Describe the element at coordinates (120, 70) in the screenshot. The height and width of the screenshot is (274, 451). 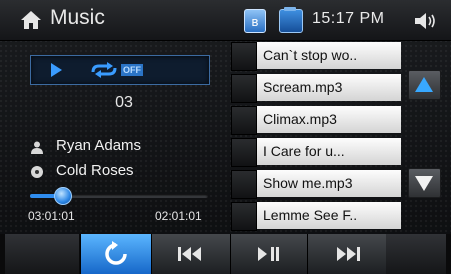
I see `playback-mode-box: OFF` at that location.